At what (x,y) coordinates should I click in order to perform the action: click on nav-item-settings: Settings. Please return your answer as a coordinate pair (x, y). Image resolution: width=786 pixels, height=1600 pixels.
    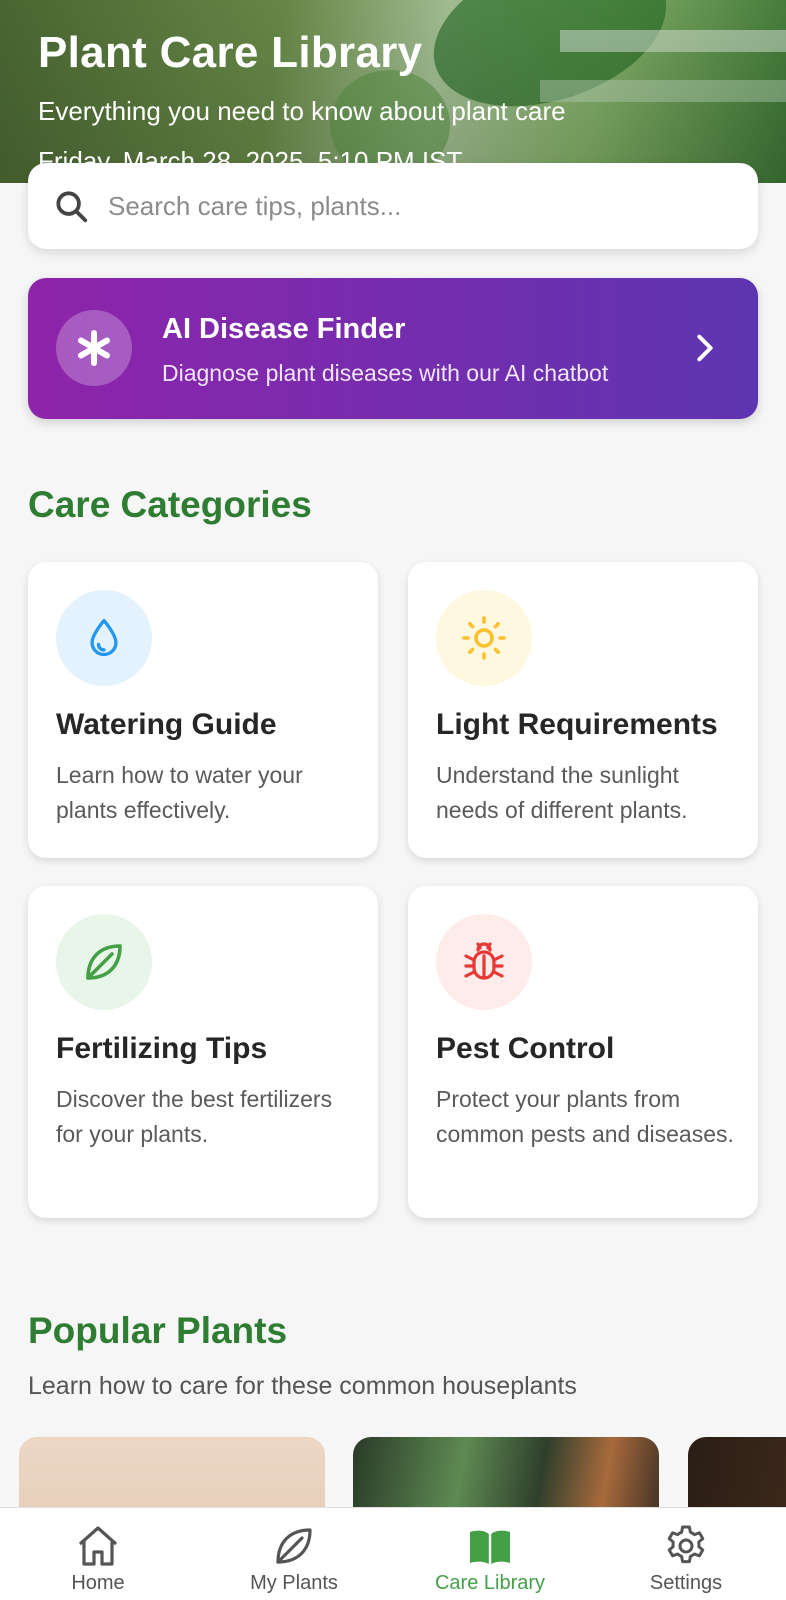
    Looking at the image, I should click on (686, 1554).